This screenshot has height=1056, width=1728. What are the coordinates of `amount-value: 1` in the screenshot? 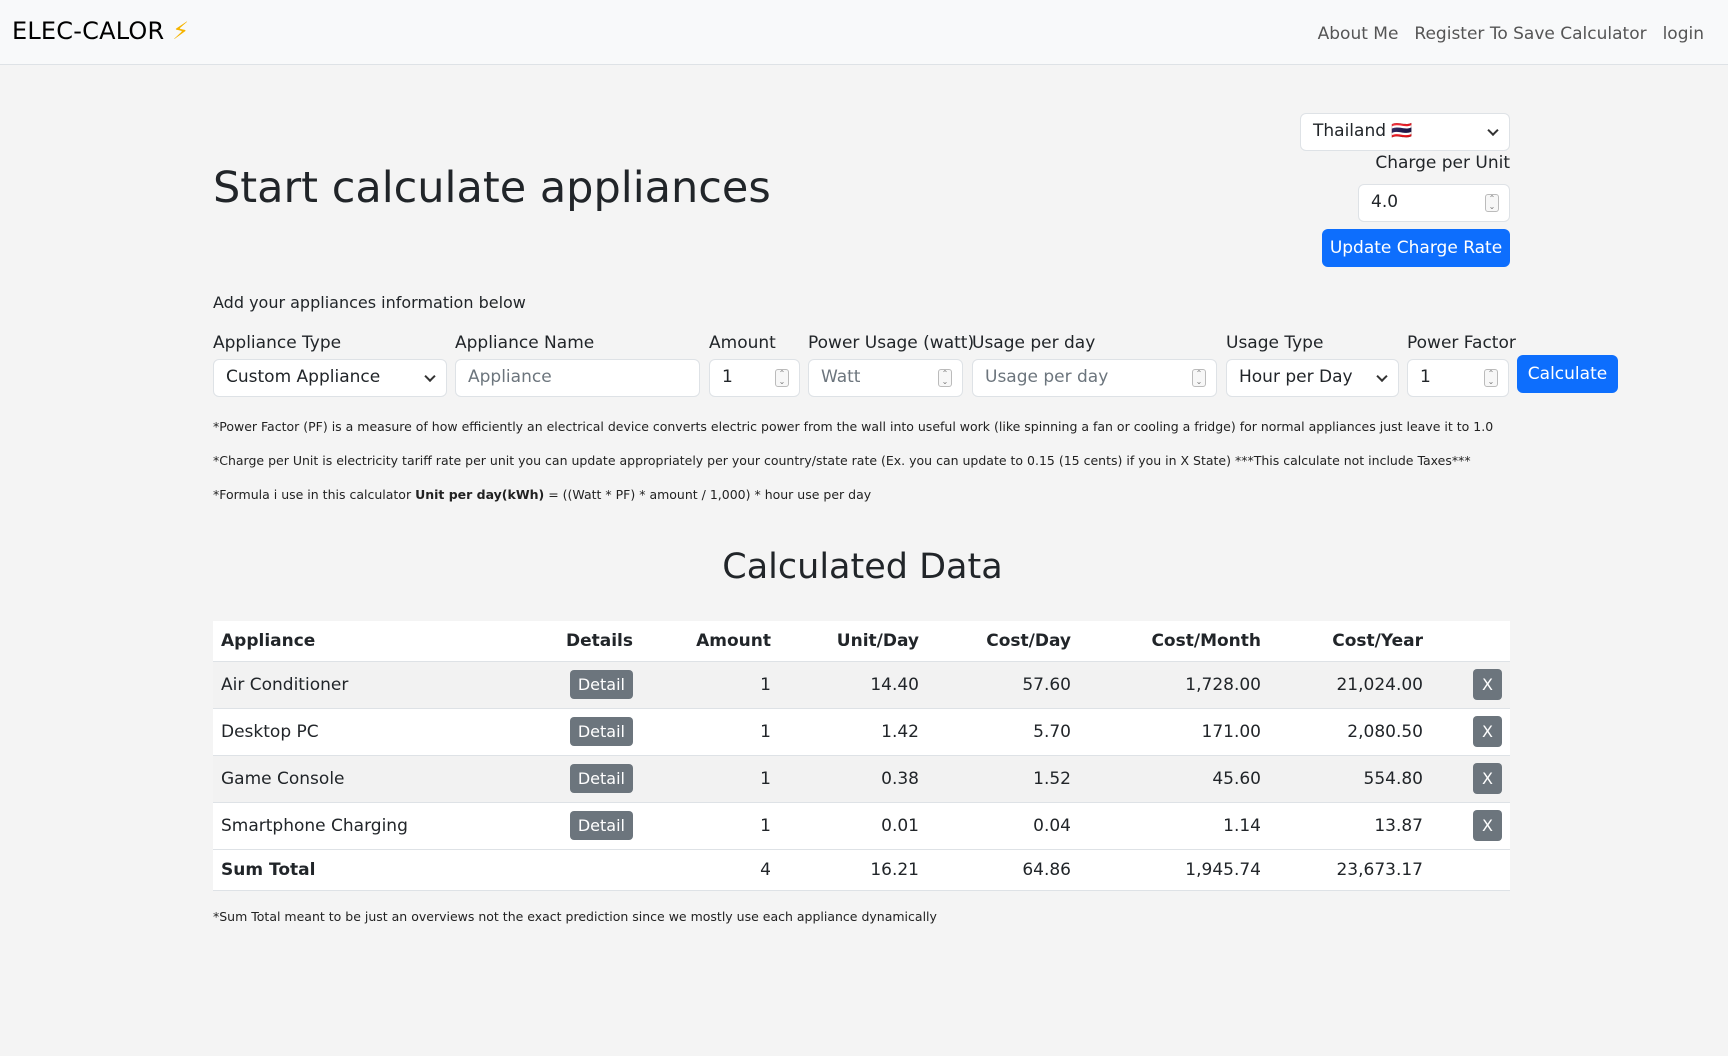 It's located at (727, 377).